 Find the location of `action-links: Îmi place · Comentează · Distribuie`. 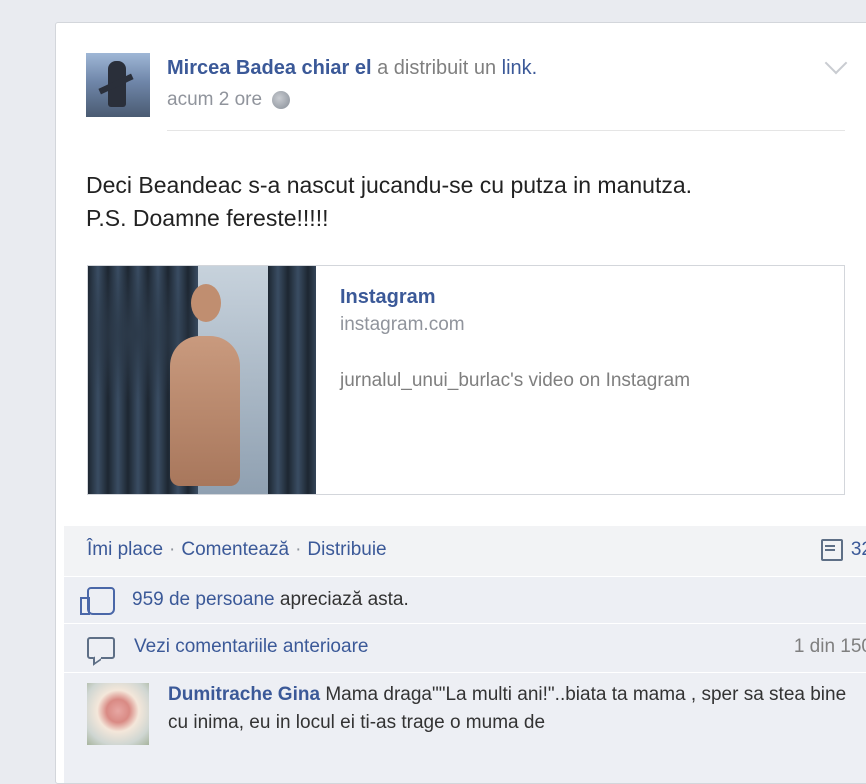

action-links: Îmi place · Comentează · Distribuie is located at coordinates (237, 550).